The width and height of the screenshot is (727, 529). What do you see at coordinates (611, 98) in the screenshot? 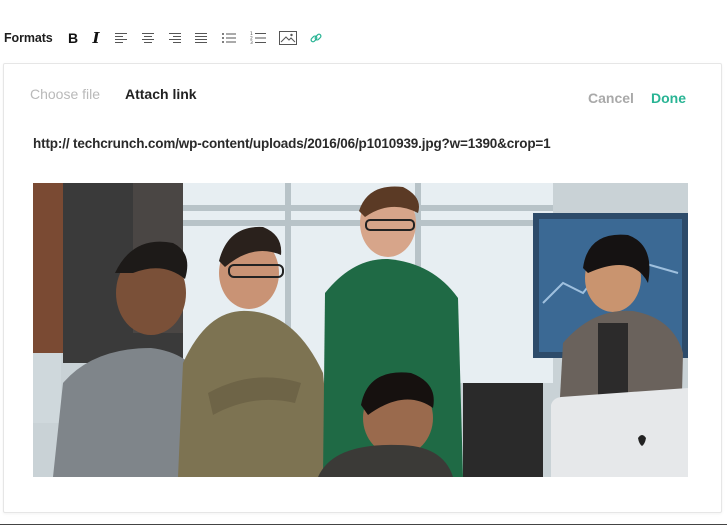
I see `cancel-button: Cancel` at bounding box center [611, 98].